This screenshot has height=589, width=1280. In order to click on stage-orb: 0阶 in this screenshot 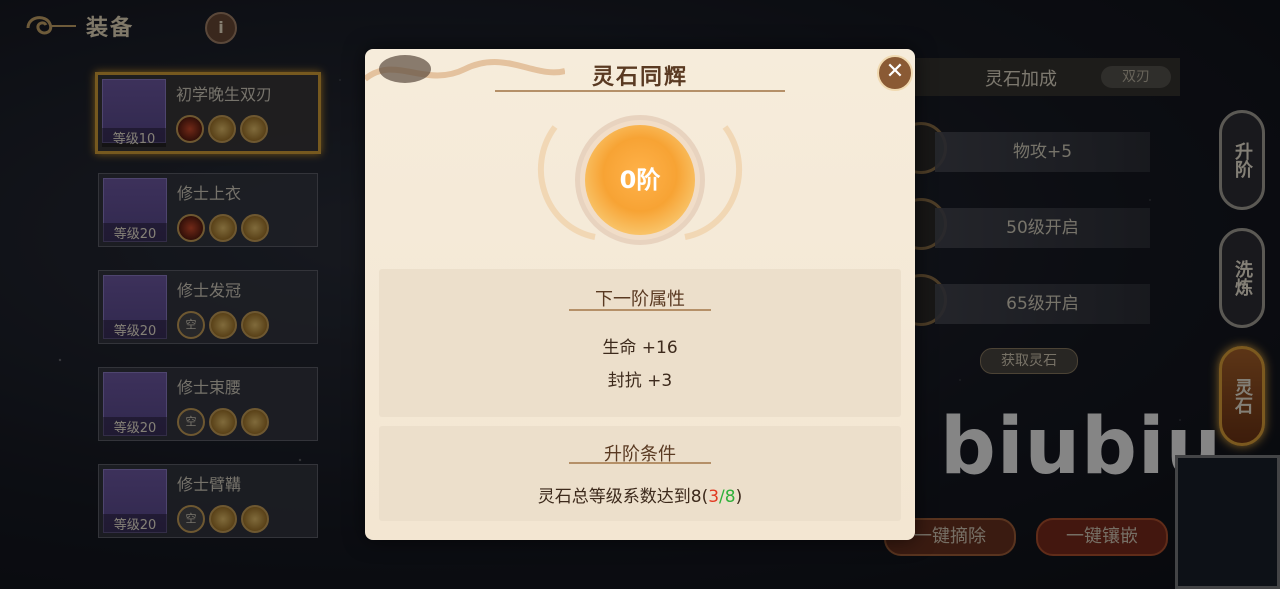, I will do `click(640, 182)`.